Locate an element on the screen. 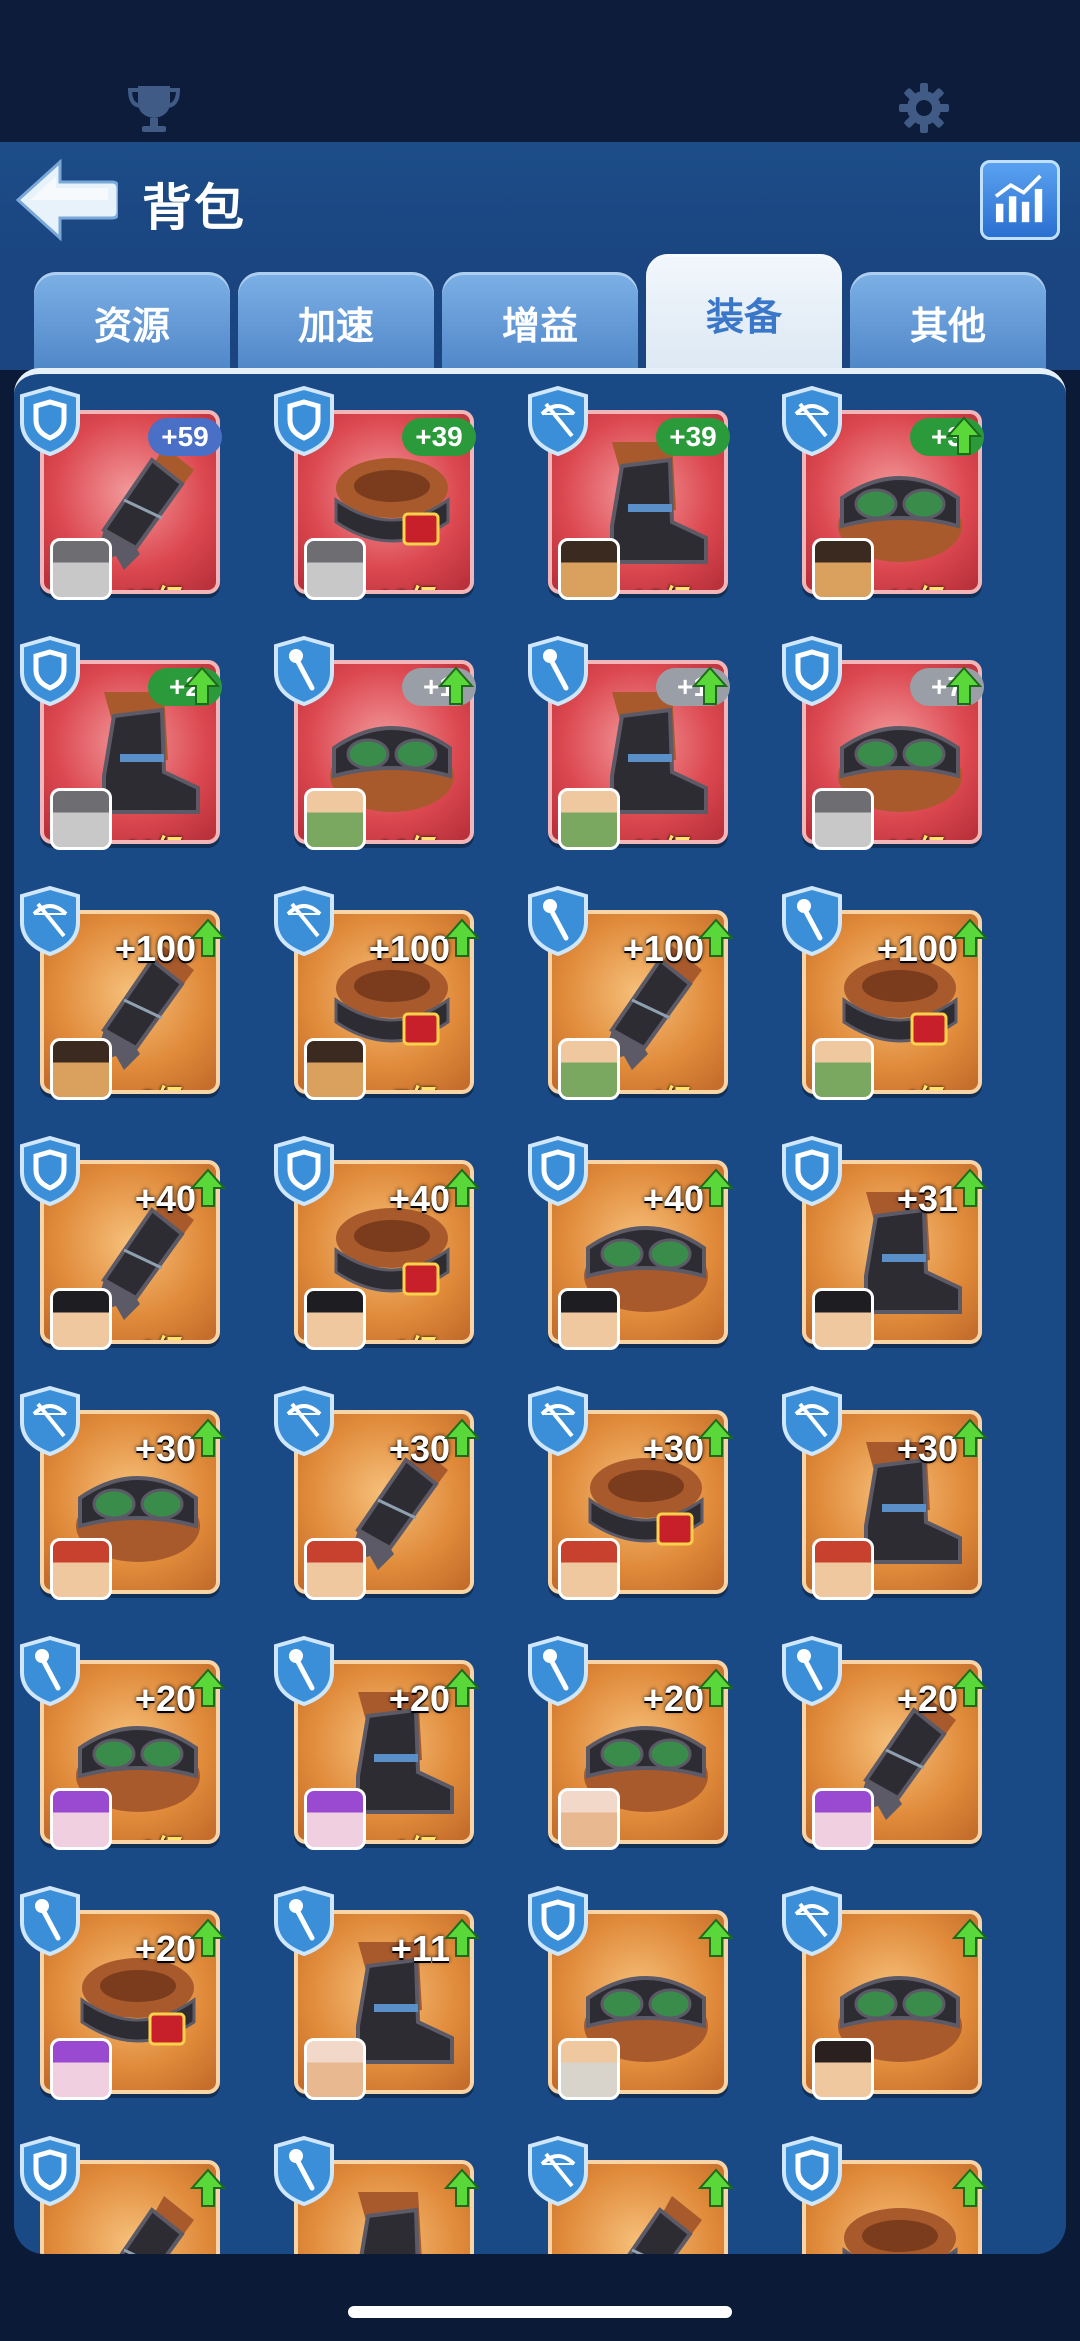  bonus-value: +100 is located at coordinates (917, 948).